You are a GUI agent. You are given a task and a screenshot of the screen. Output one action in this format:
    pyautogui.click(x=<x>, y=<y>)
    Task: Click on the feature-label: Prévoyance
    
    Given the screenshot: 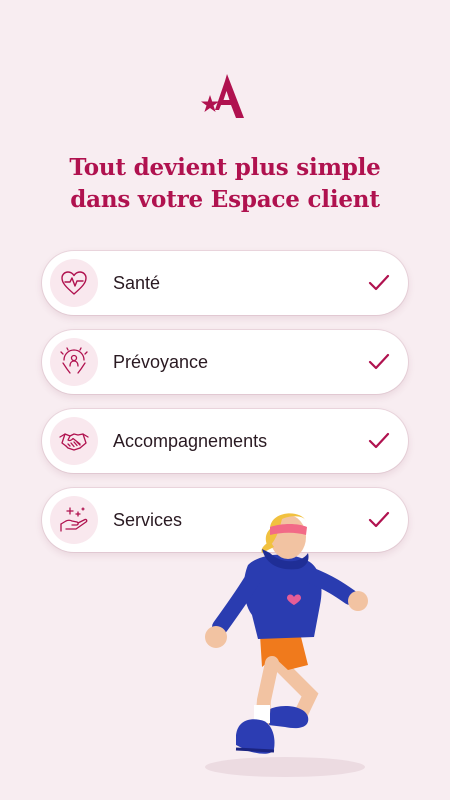 What is the action you would take?
    pyautogui.click(x=161, y=361)
    